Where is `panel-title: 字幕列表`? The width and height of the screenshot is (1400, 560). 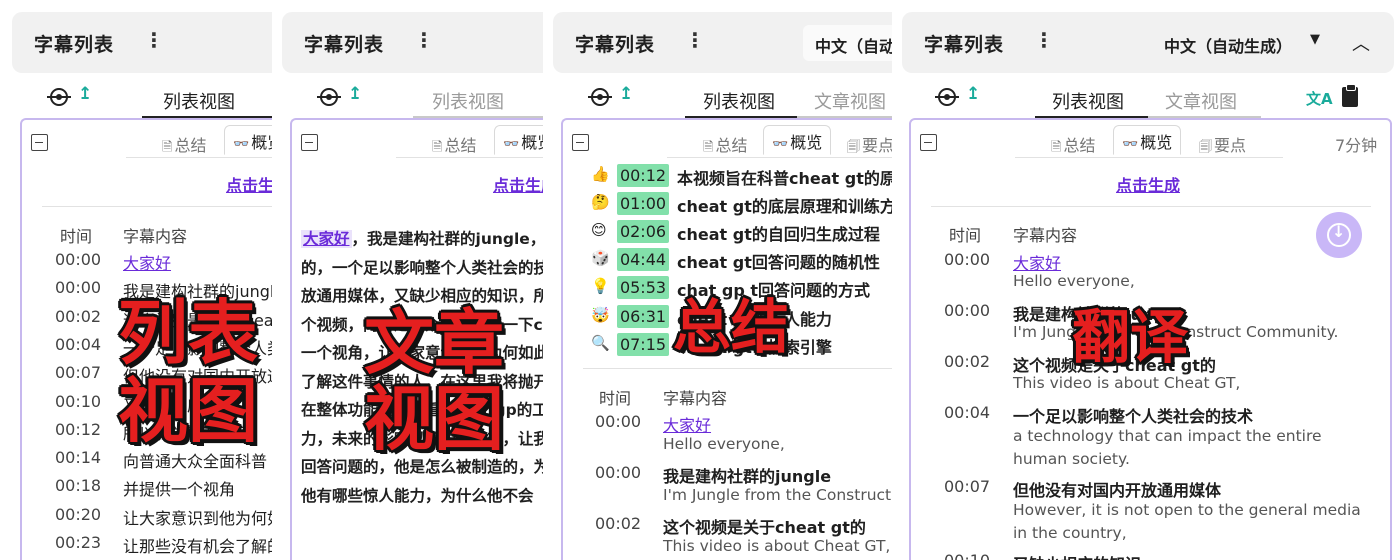
panel-title: 字幕列表 is located at coordinates (615, 45).